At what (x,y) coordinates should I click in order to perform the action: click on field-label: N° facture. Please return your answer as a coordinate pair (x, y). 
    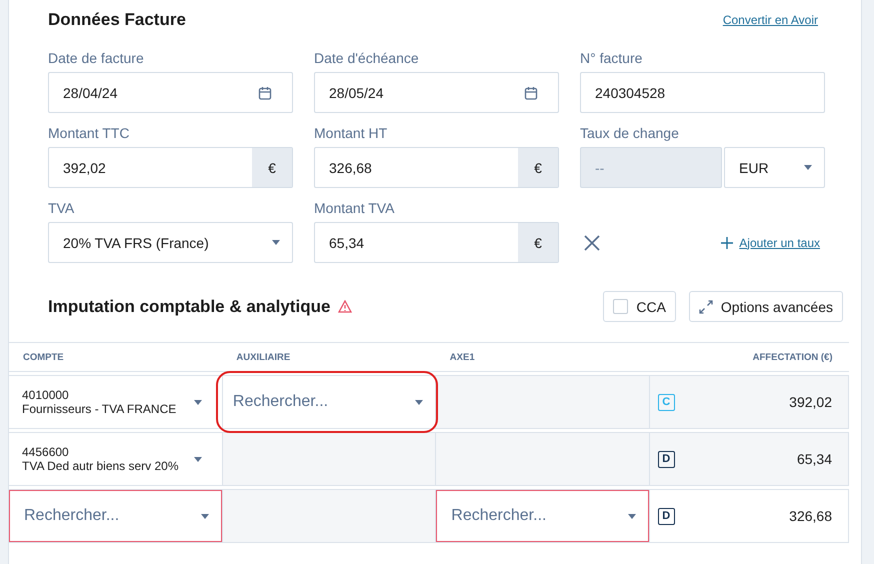
    Looking at the image, I should click on (612, 58).